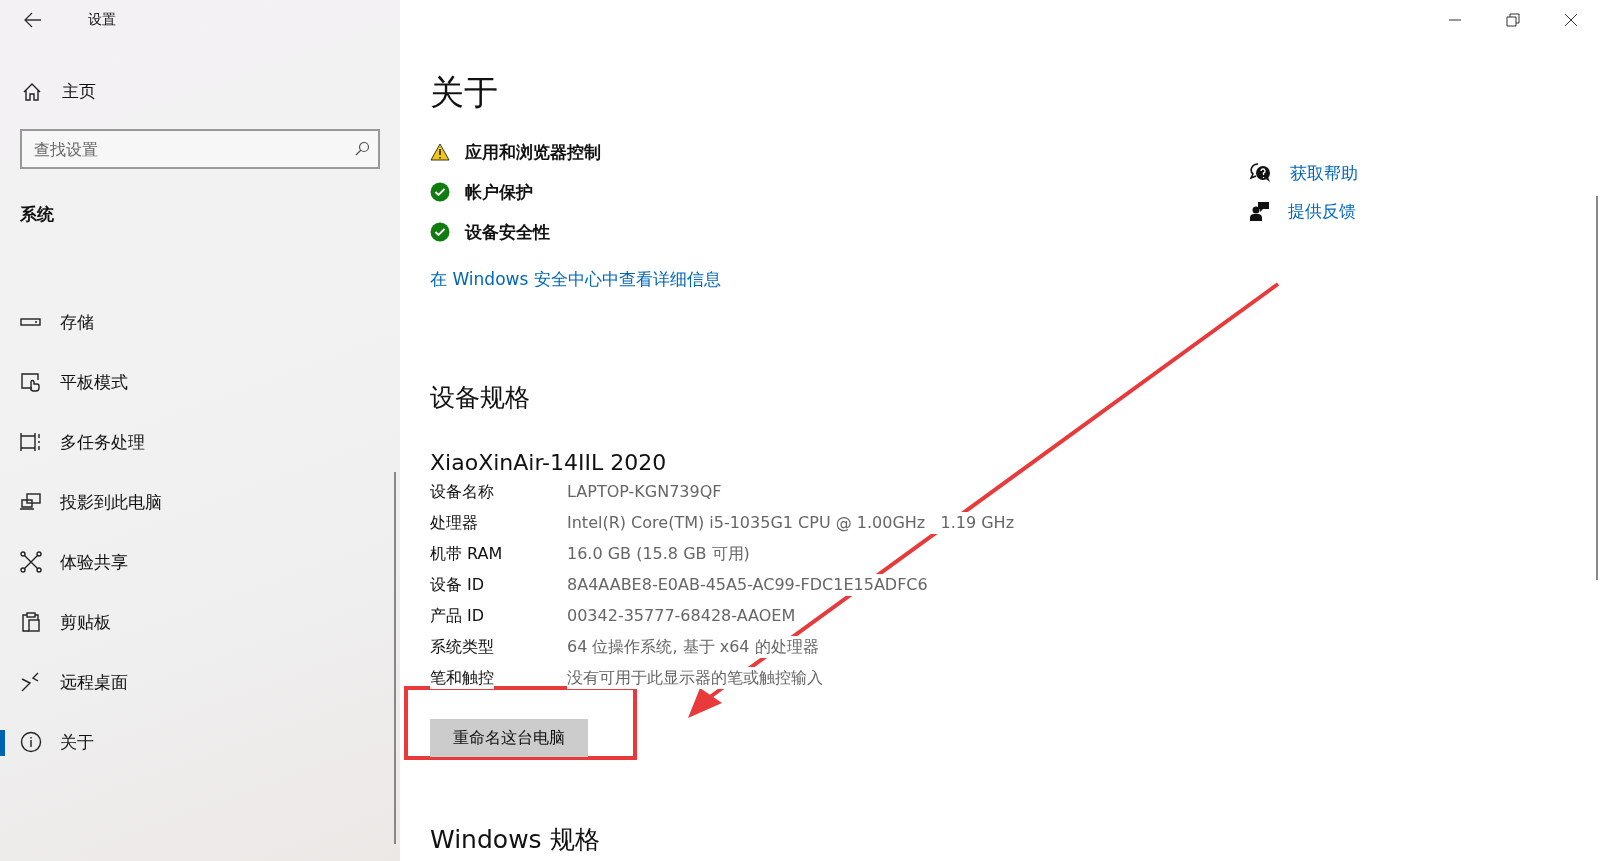 The height and width of the screenshot is (861, 1600). What do you see at coordinates (840, 279) in the screenshot?
I see `security-link: 在 Windows 安全中心中查看详细信息` at bounding box center [840, 279].